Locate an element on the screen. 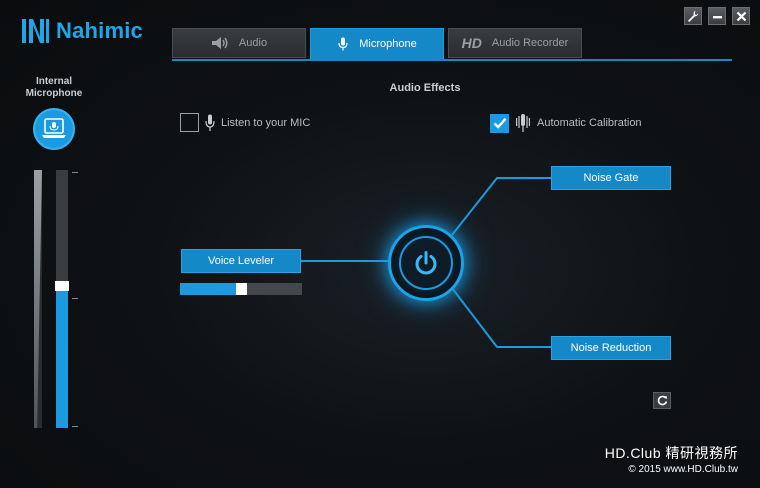 The height and width of the screenshot is (488, 760). close-button is located at coordinates (741, 16).